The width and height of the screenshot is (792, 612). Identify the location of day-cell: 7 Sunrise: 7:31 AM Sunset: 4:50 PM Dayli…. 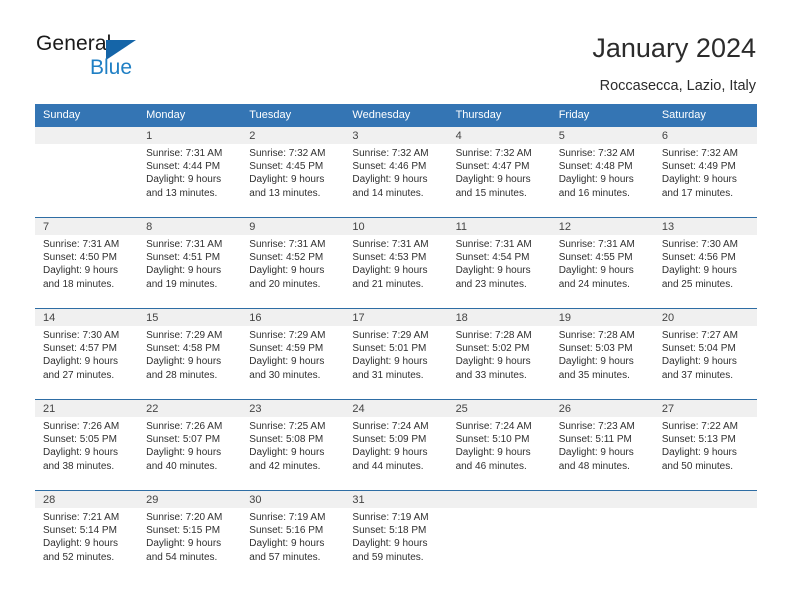
(87, 263).